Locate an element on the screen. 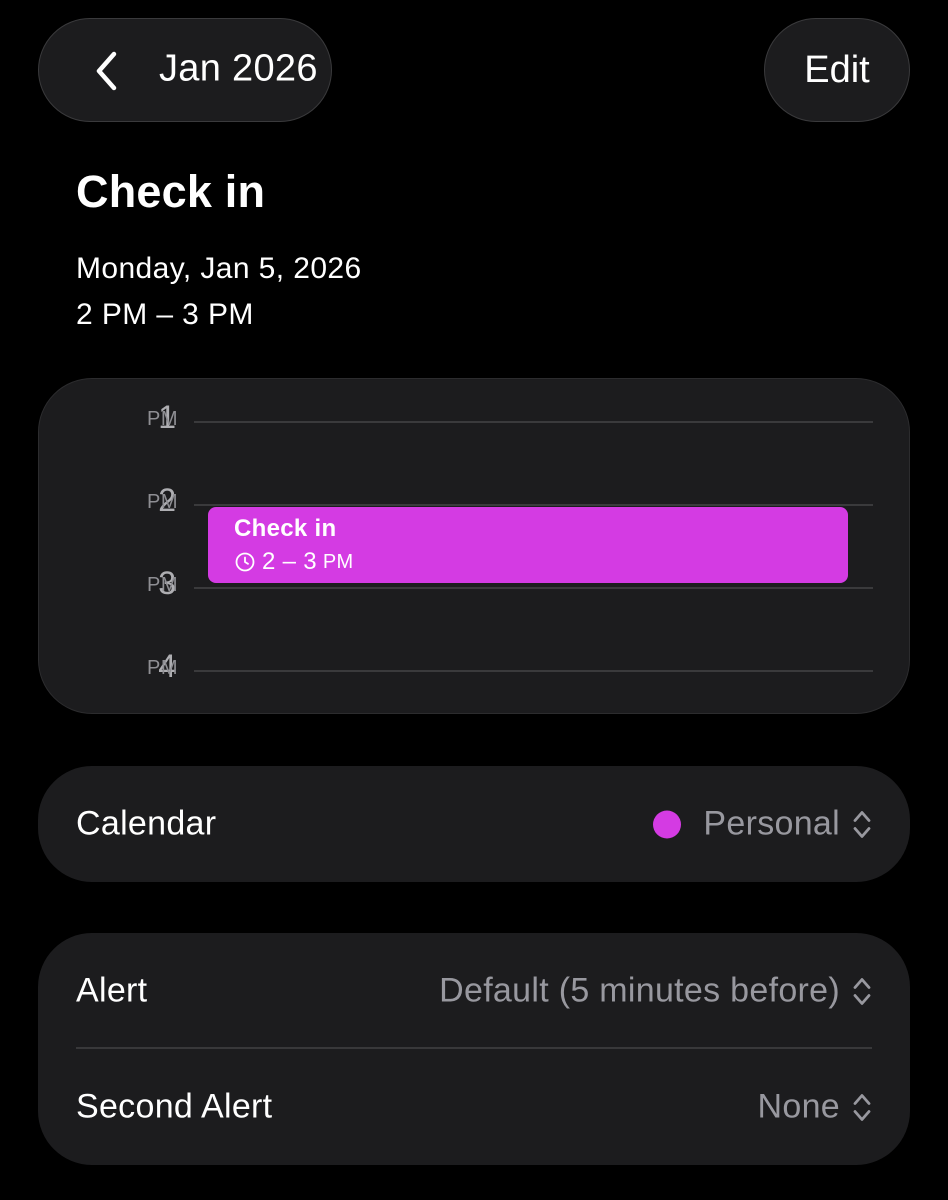 Image resolution: width=948 pixels, height=1200 pixels. alert-value: Default (5 minutes before) is located at coordinates (639, 990).